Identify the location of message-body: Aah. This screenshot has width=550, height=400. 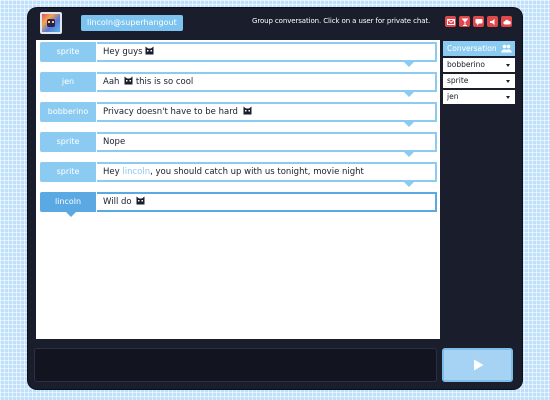
(111, 82).